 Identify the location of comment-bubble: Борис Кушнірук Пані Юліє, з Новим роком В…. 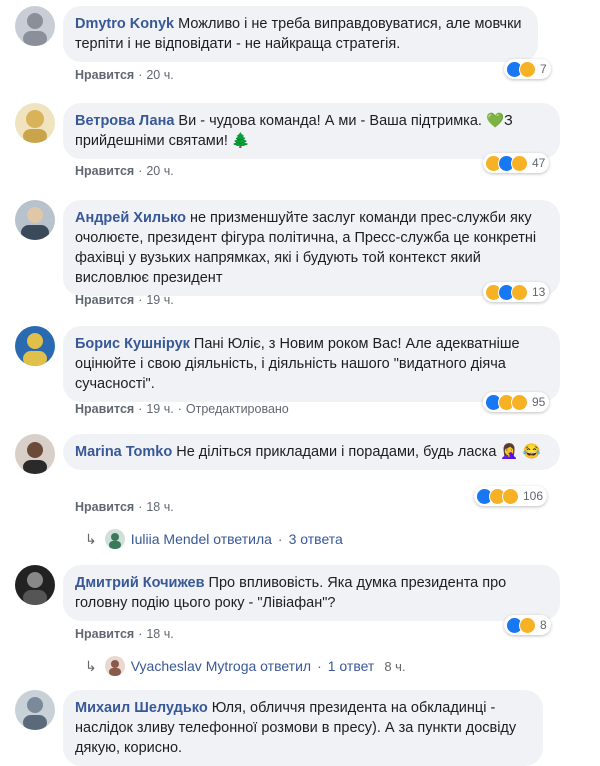
(311, 364).